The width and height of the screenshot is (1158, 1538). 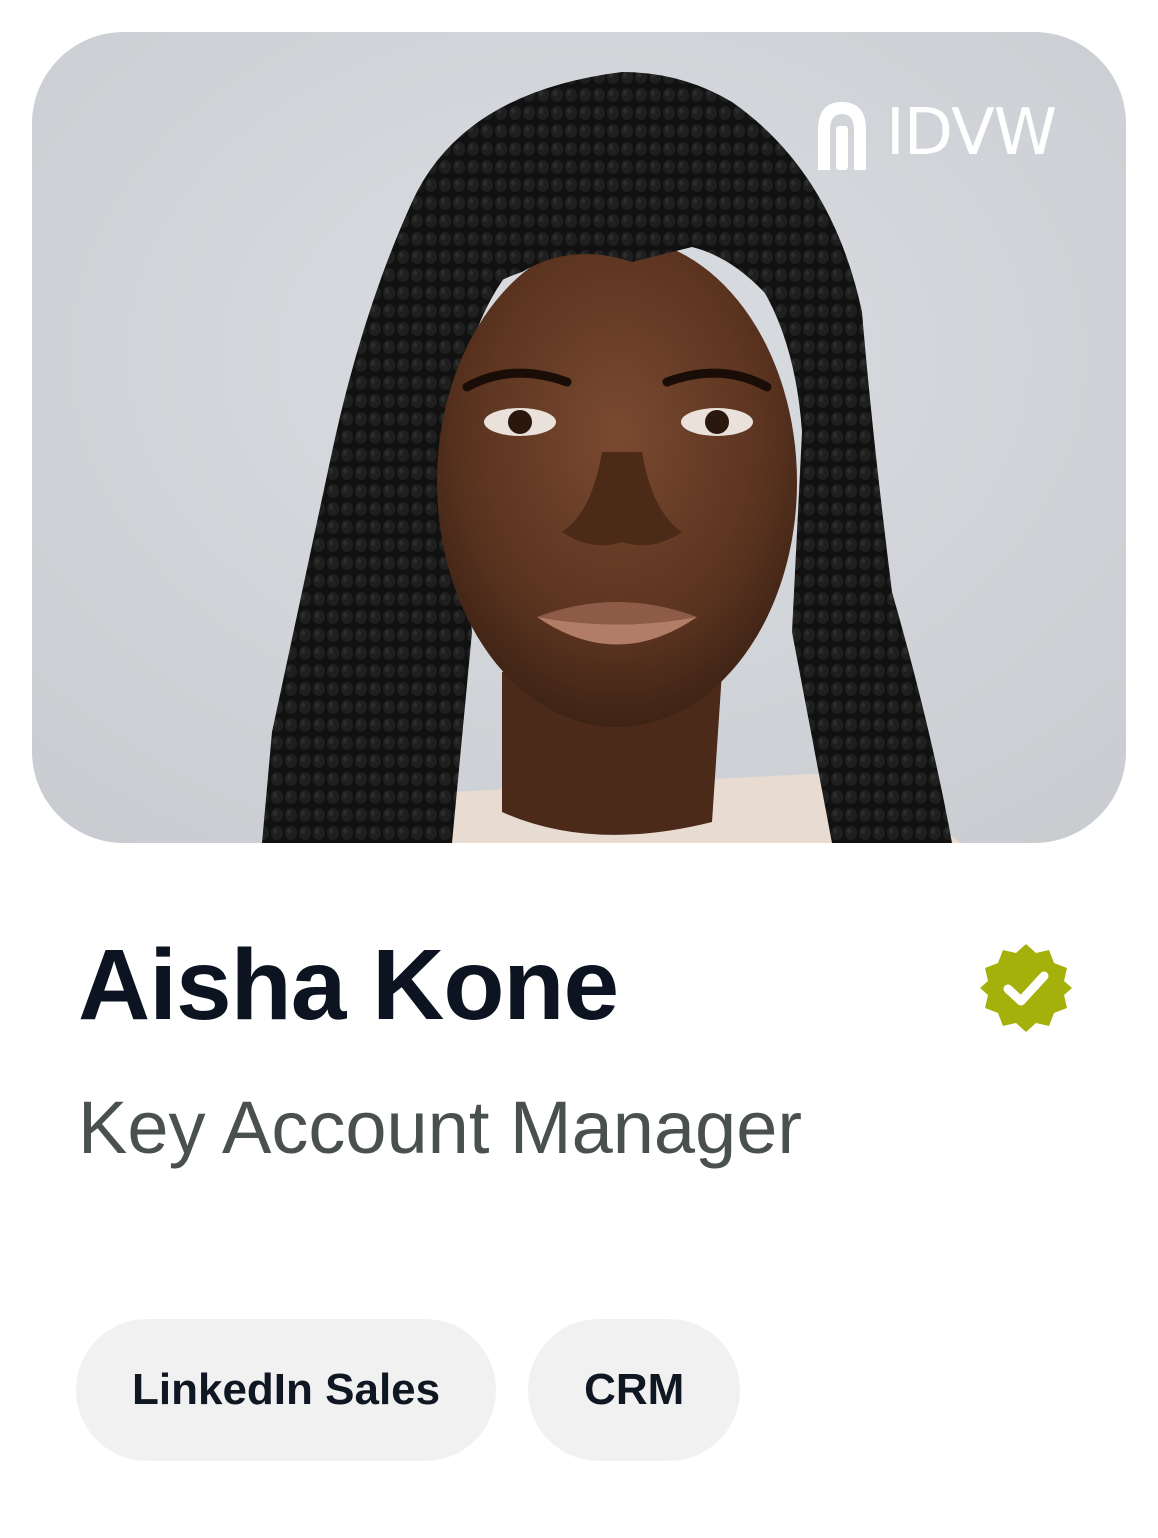 What do you see at coordinates (634, 1390) in the screenshot?
I see `tag-crm: CRM` at bounding box center [634, 1390].